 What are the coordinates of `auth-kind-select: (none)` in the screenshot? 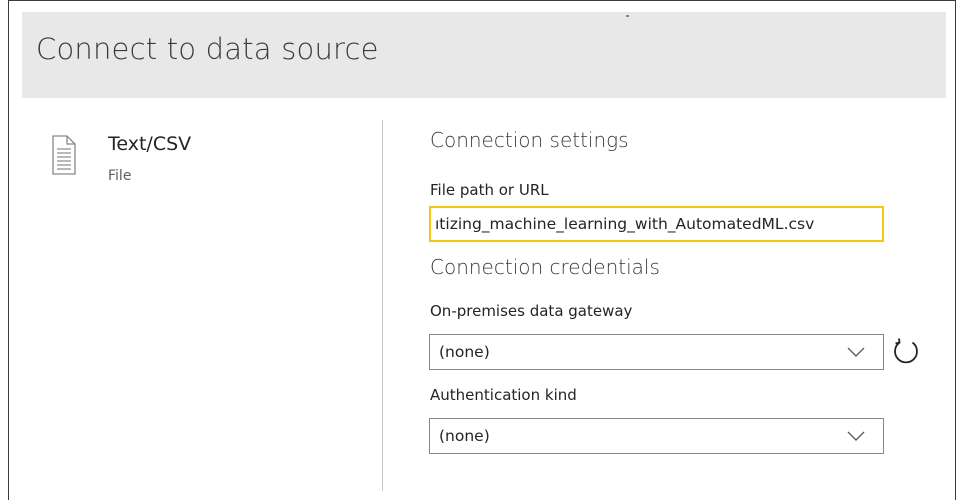 It's located at (656, 436).